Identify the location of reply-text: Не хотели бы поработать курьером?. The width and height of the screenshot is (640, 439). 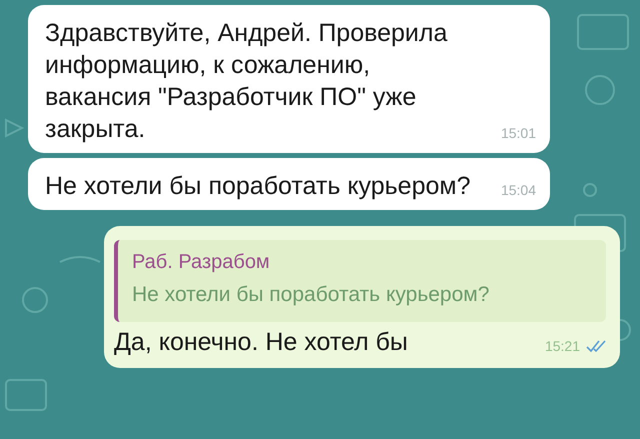
(311, 295).